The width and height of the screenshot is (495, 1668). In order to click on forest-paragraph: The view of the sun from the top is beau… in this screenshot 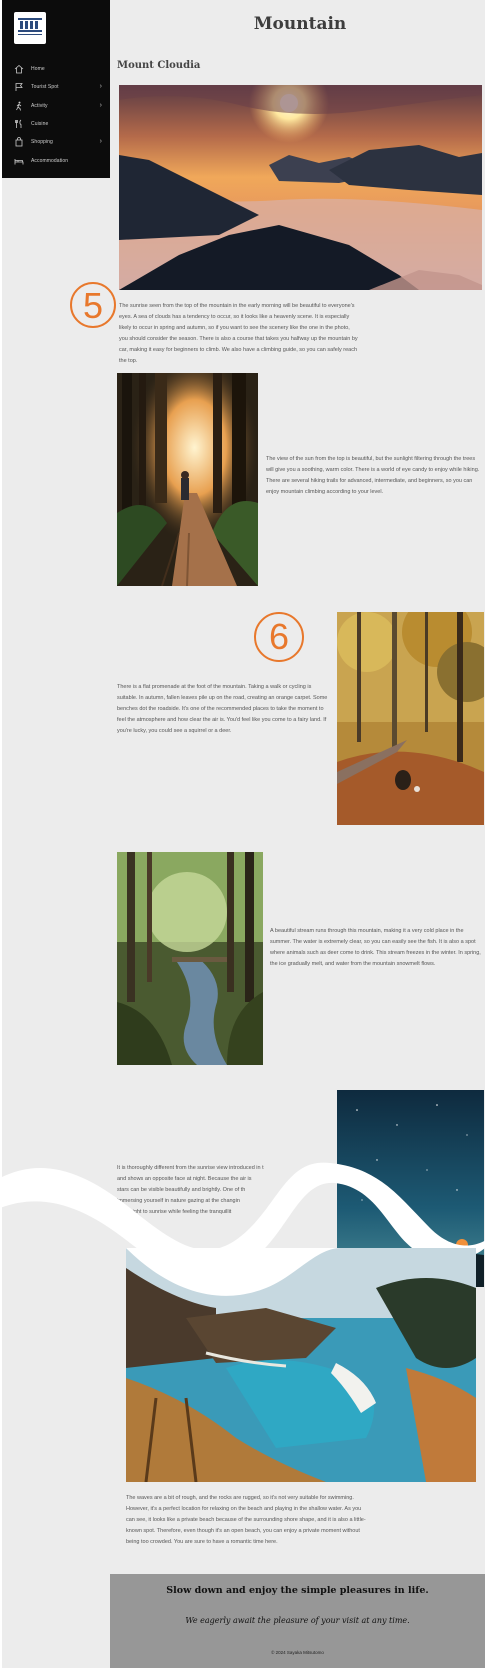, I will do `click(373, 475)`.